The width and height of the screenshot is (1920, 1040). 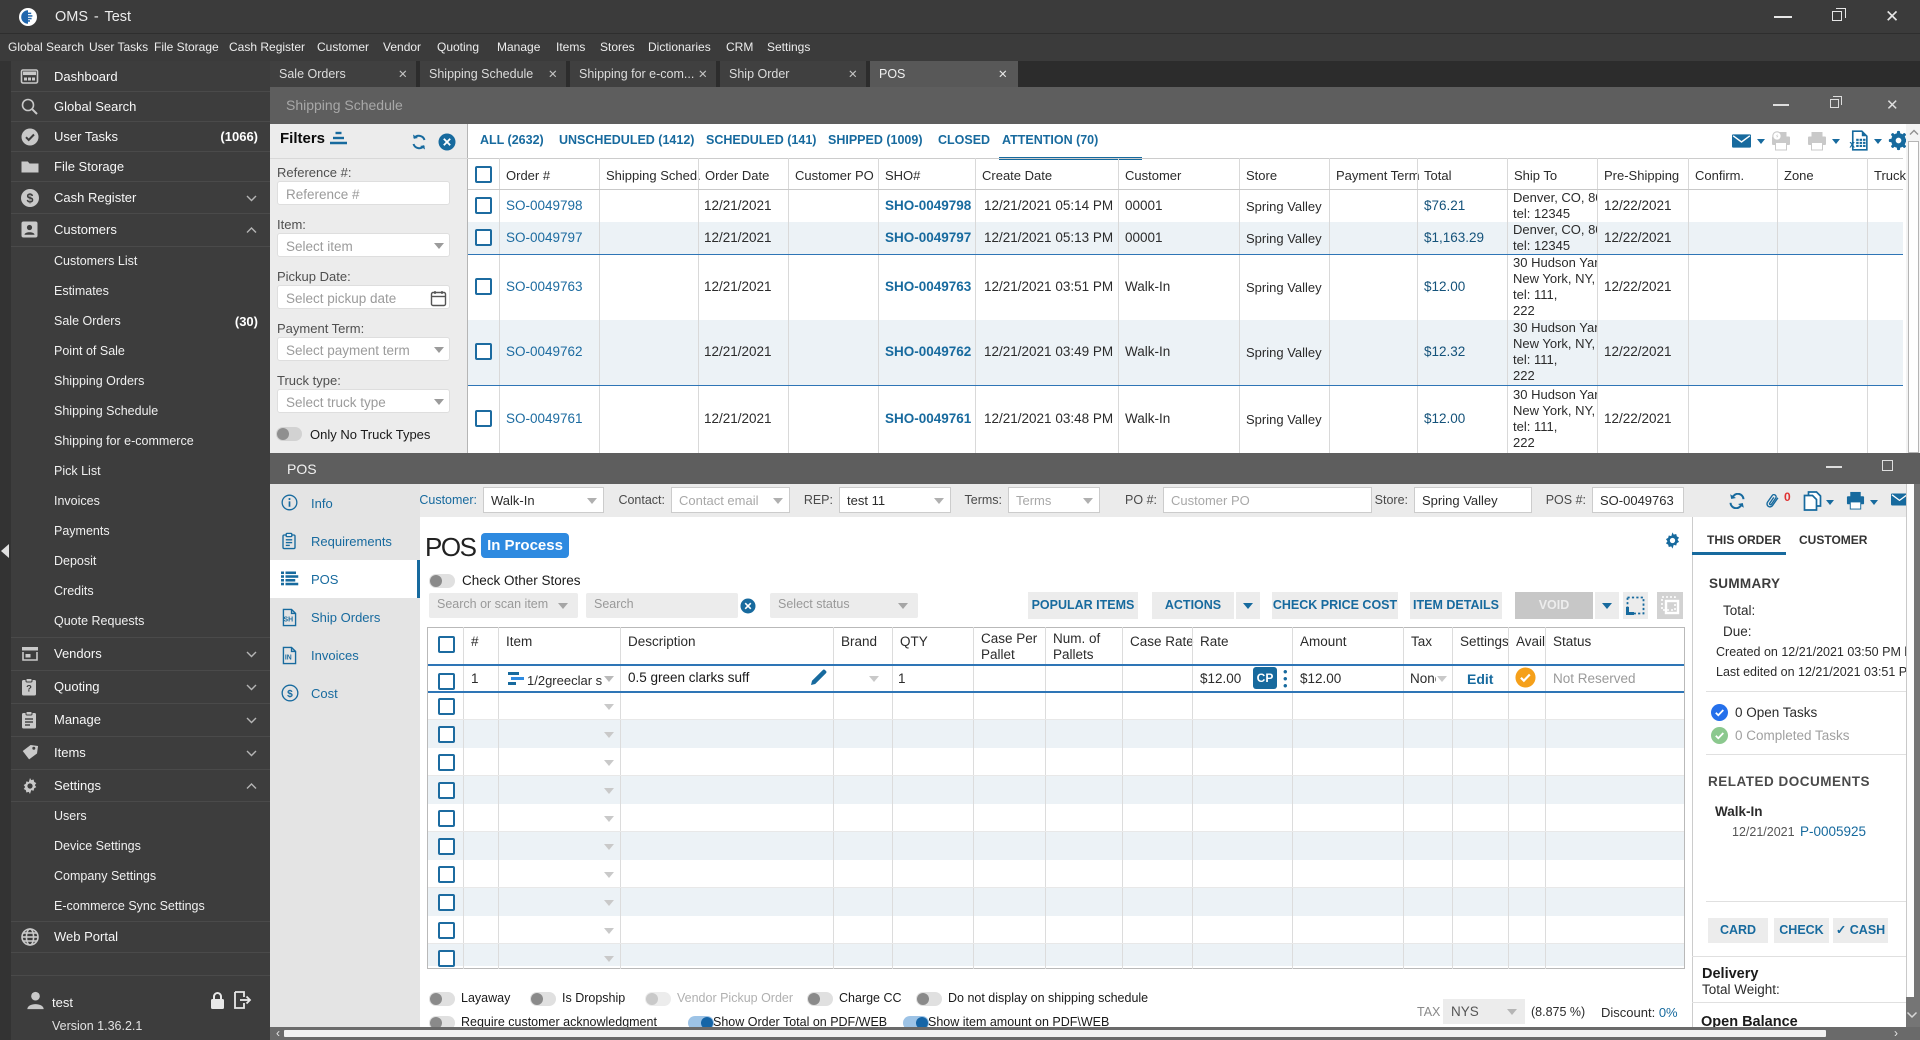 I want to click on svg-text: x, so click(x=1852, y=145).